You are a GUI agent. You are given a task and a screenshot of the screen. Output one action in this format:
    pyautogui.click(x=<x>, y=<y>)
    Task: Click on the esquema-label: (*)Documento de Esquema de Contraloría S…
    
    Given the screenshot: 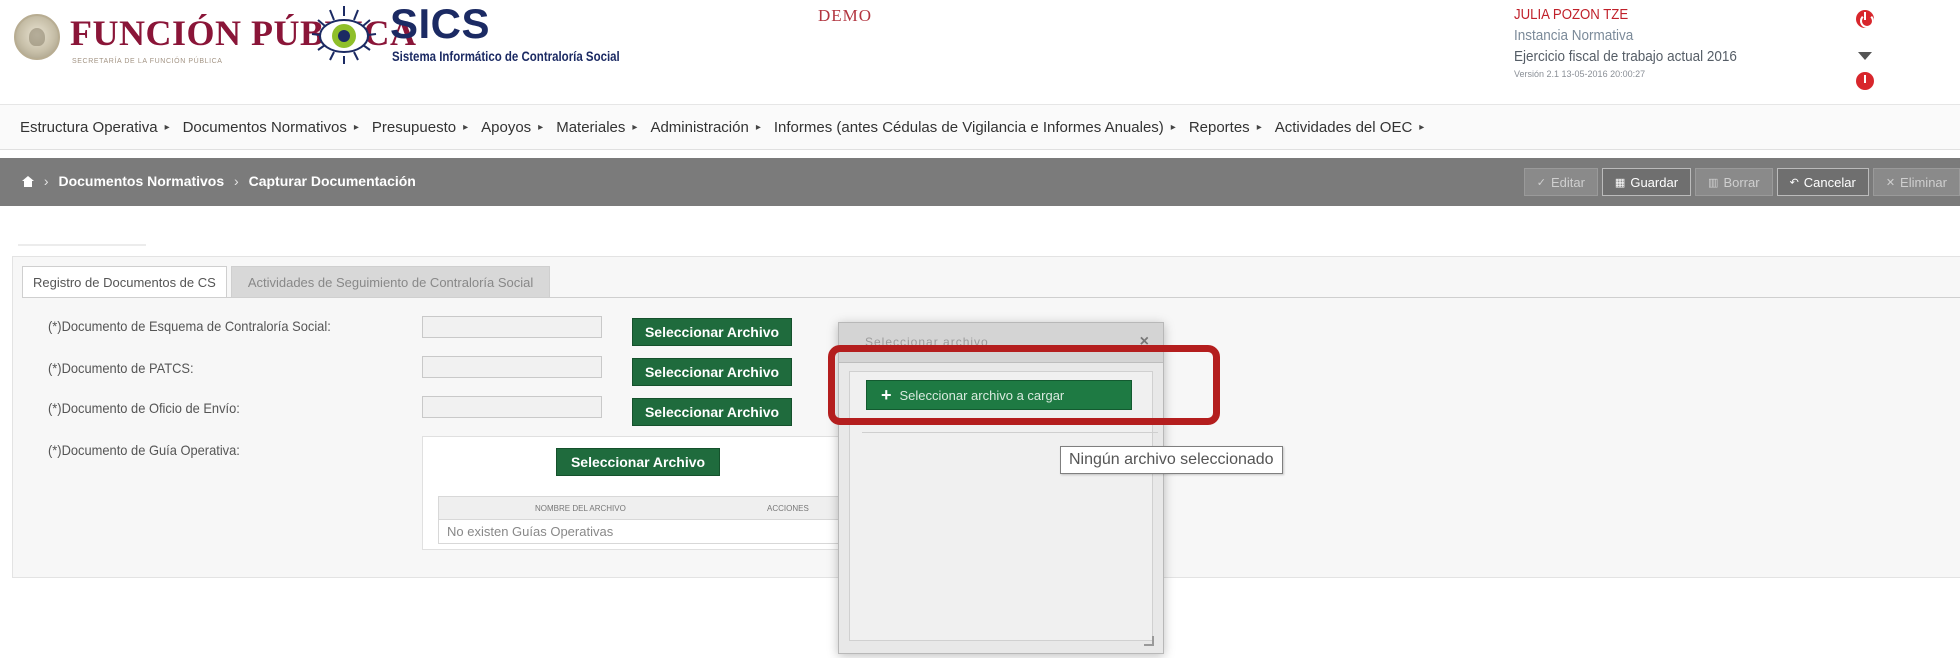 What is the action you would take?
    pyautogui.click(x=189, y=326)
    